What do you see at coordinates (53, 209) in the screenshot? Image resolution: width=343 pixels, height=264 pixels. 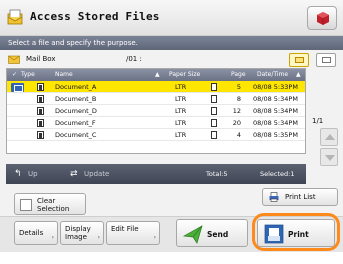 I see `clear-line-2: Selection` at bounding box center [53, 209].